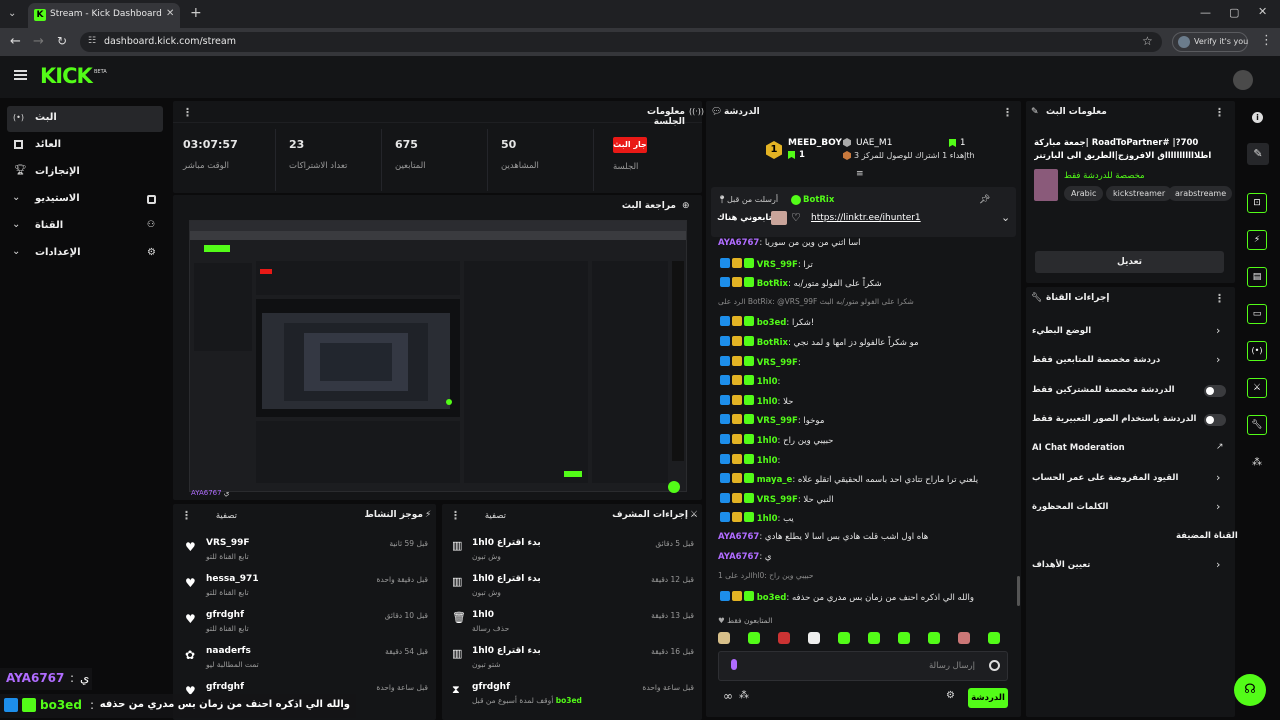  What do you see at coordinates (304, 659) in the screenshot?
I see `activity-item: ✿ naaderfs تمت المطالبة ليو قبل 54 دقيقة` at bounding box center [304, 659].